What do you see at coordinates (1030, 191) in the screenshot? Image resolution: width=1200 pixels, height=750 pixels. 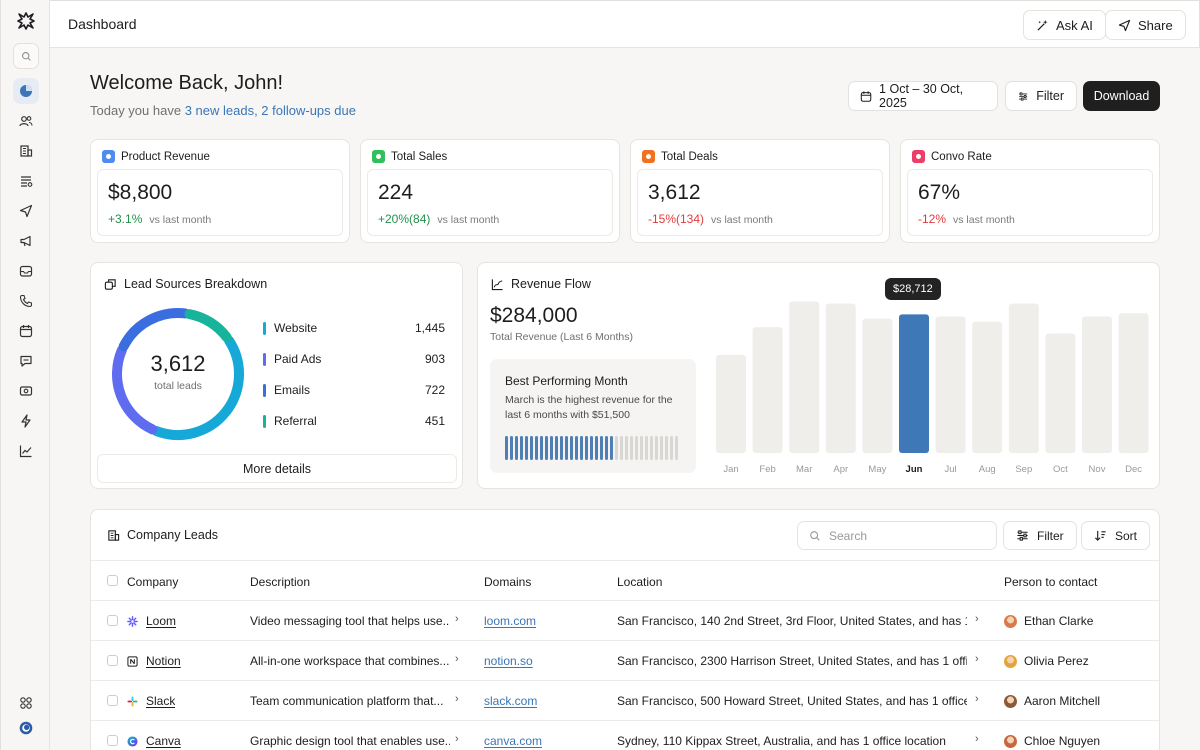 I see `kpi-card-convo-rate: Convo Rate 67% -12% vs last month` at bounding box center [1030, 191].